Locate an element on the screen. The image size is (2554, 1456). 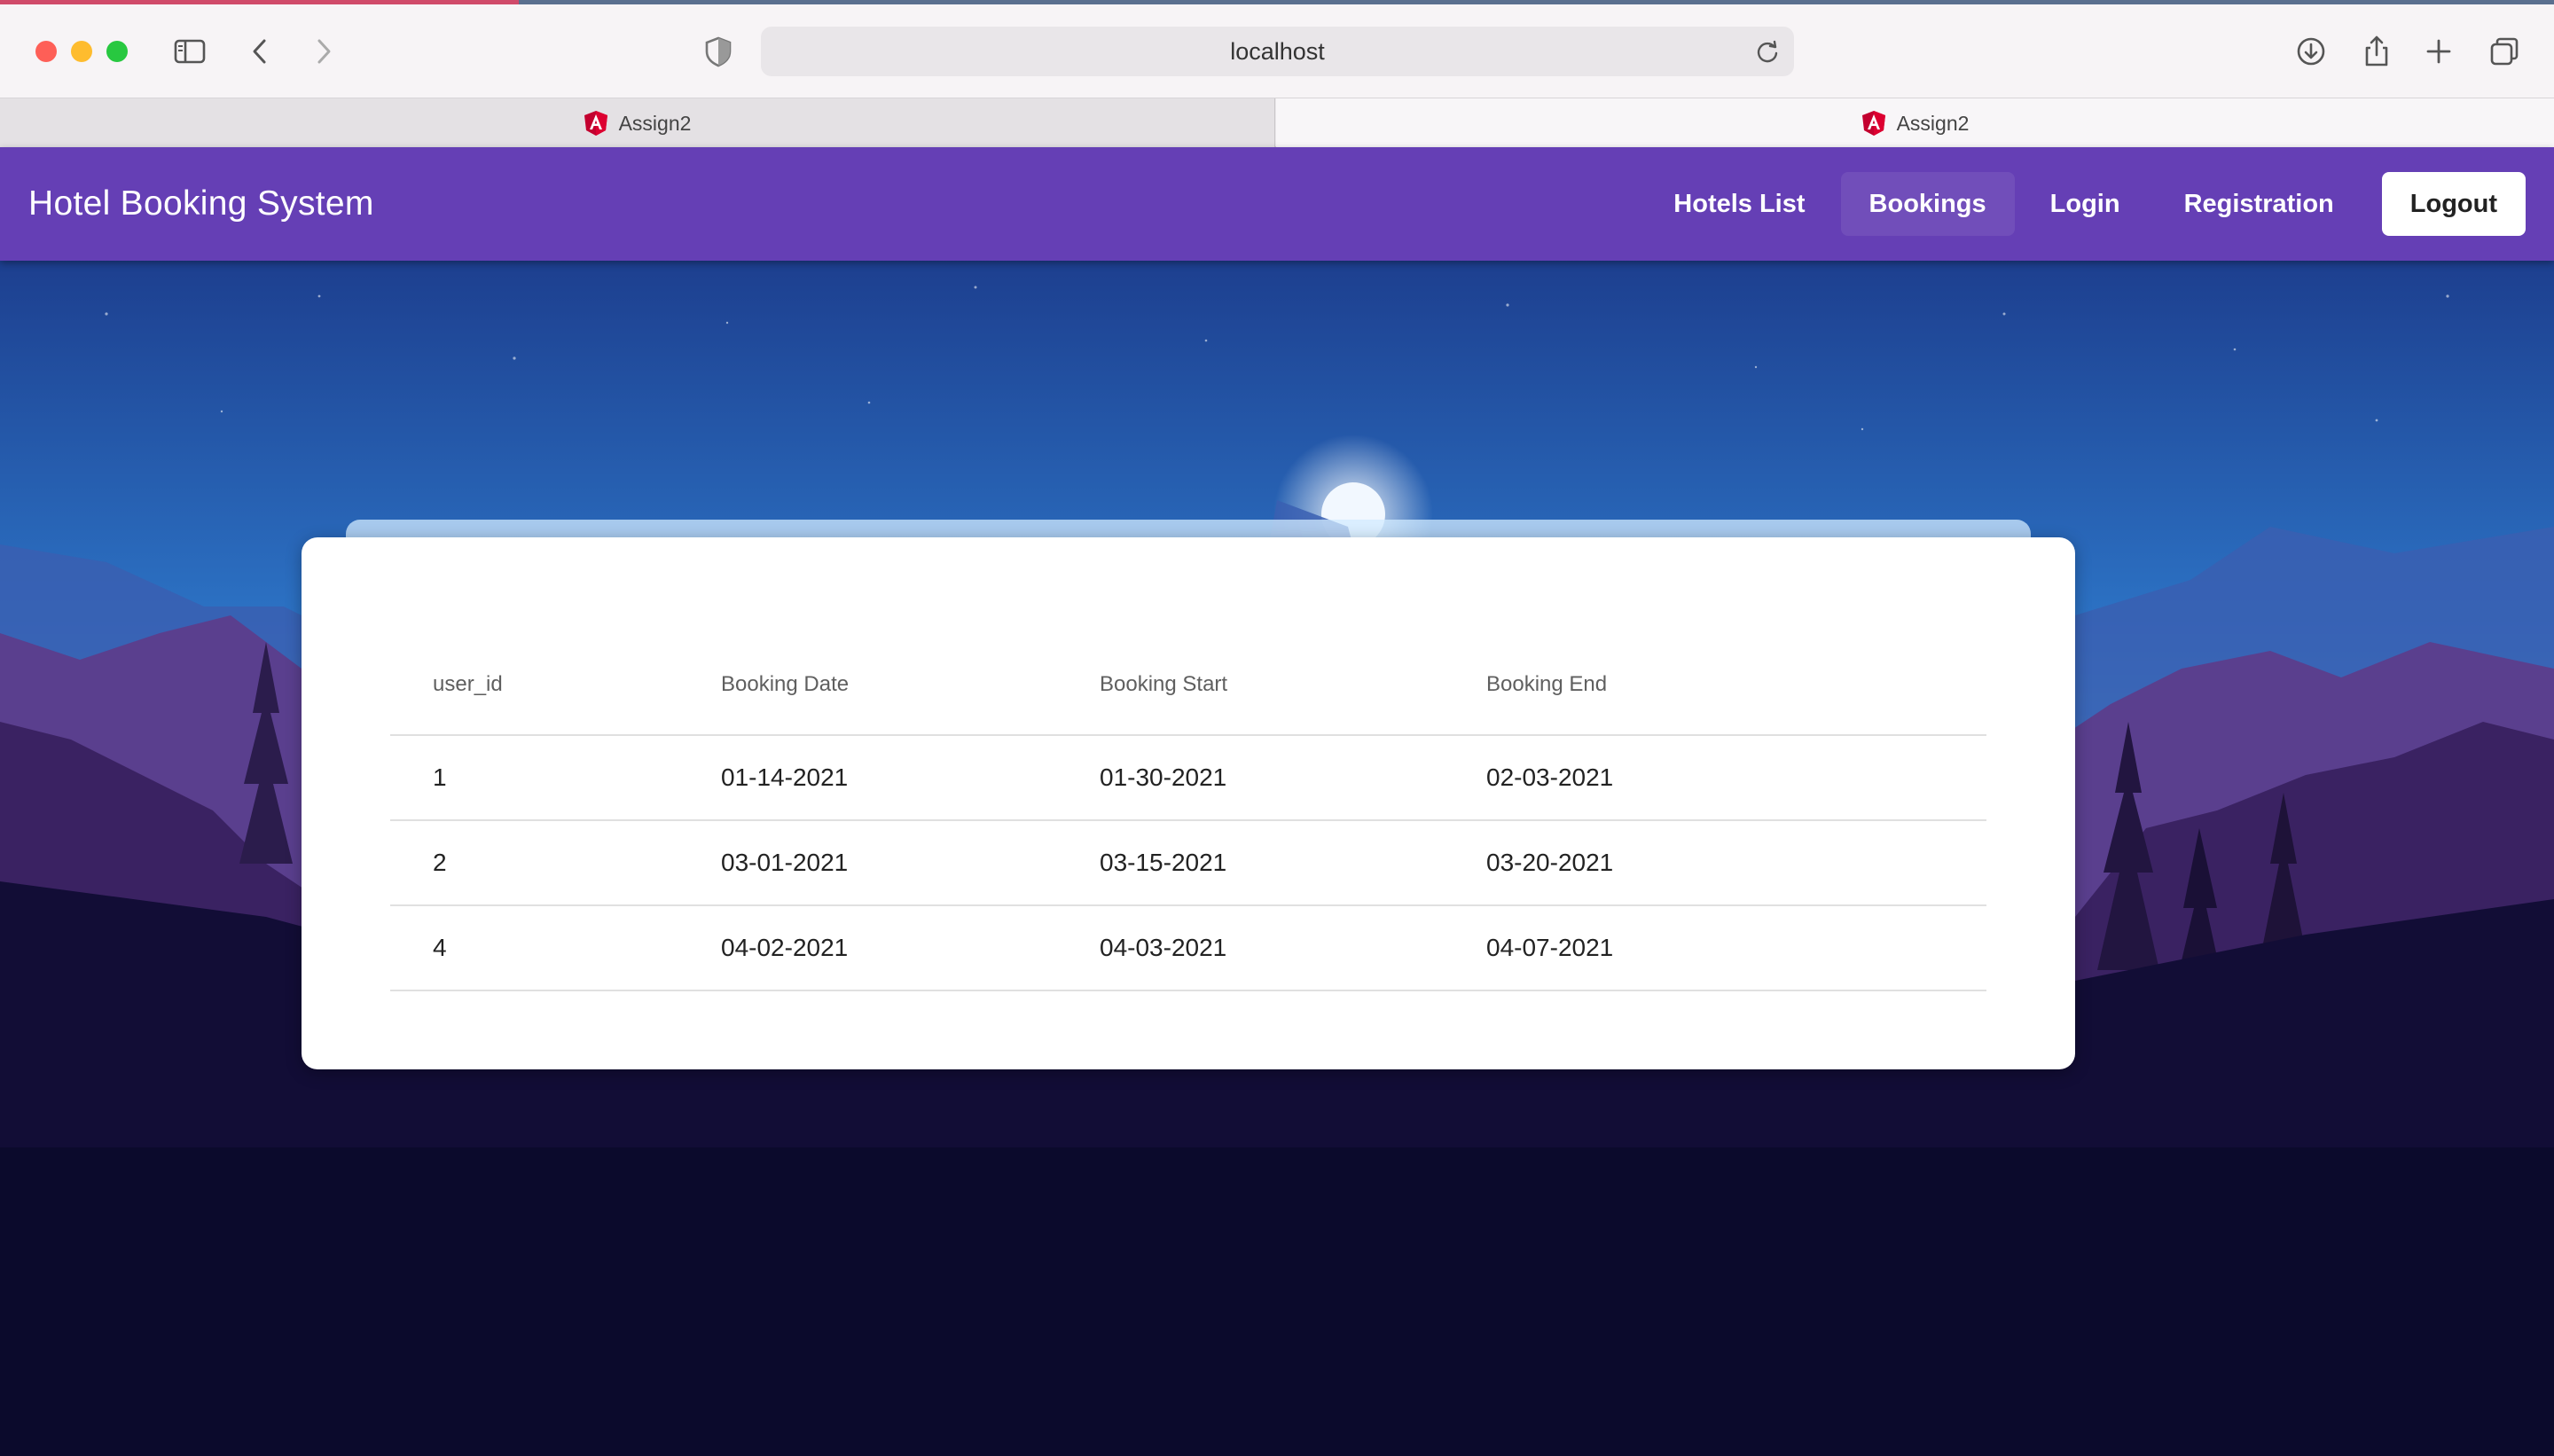
close-window-button is located at coordinates (46, 51).